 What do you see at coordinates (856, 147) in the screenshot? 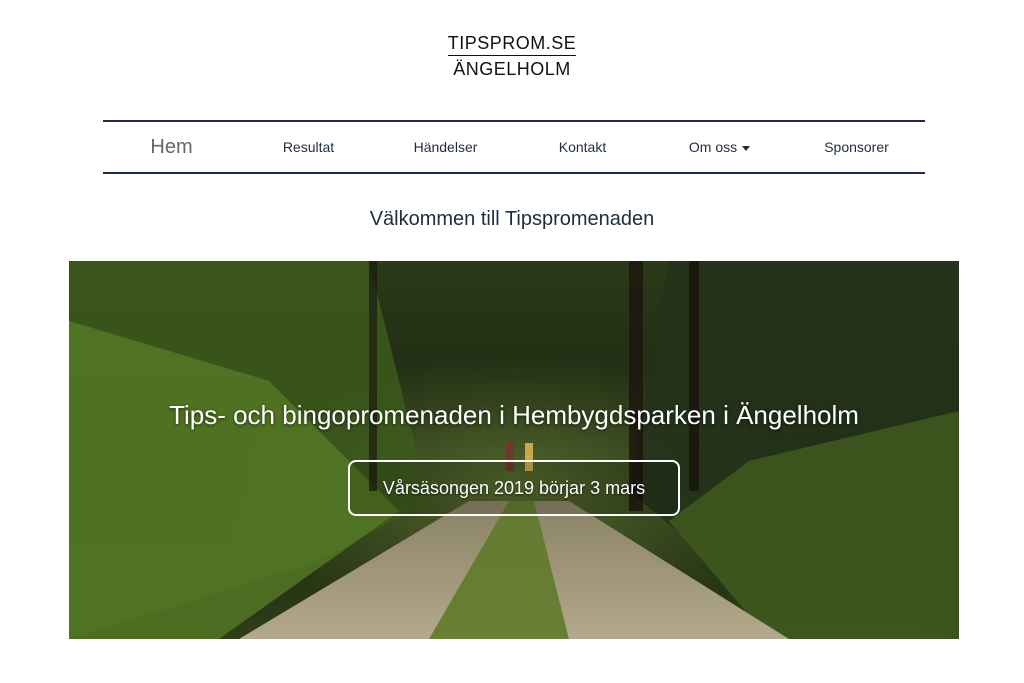
I see `nav-item-sponsorer: Sponsorer` at bounding box center [856, 147].